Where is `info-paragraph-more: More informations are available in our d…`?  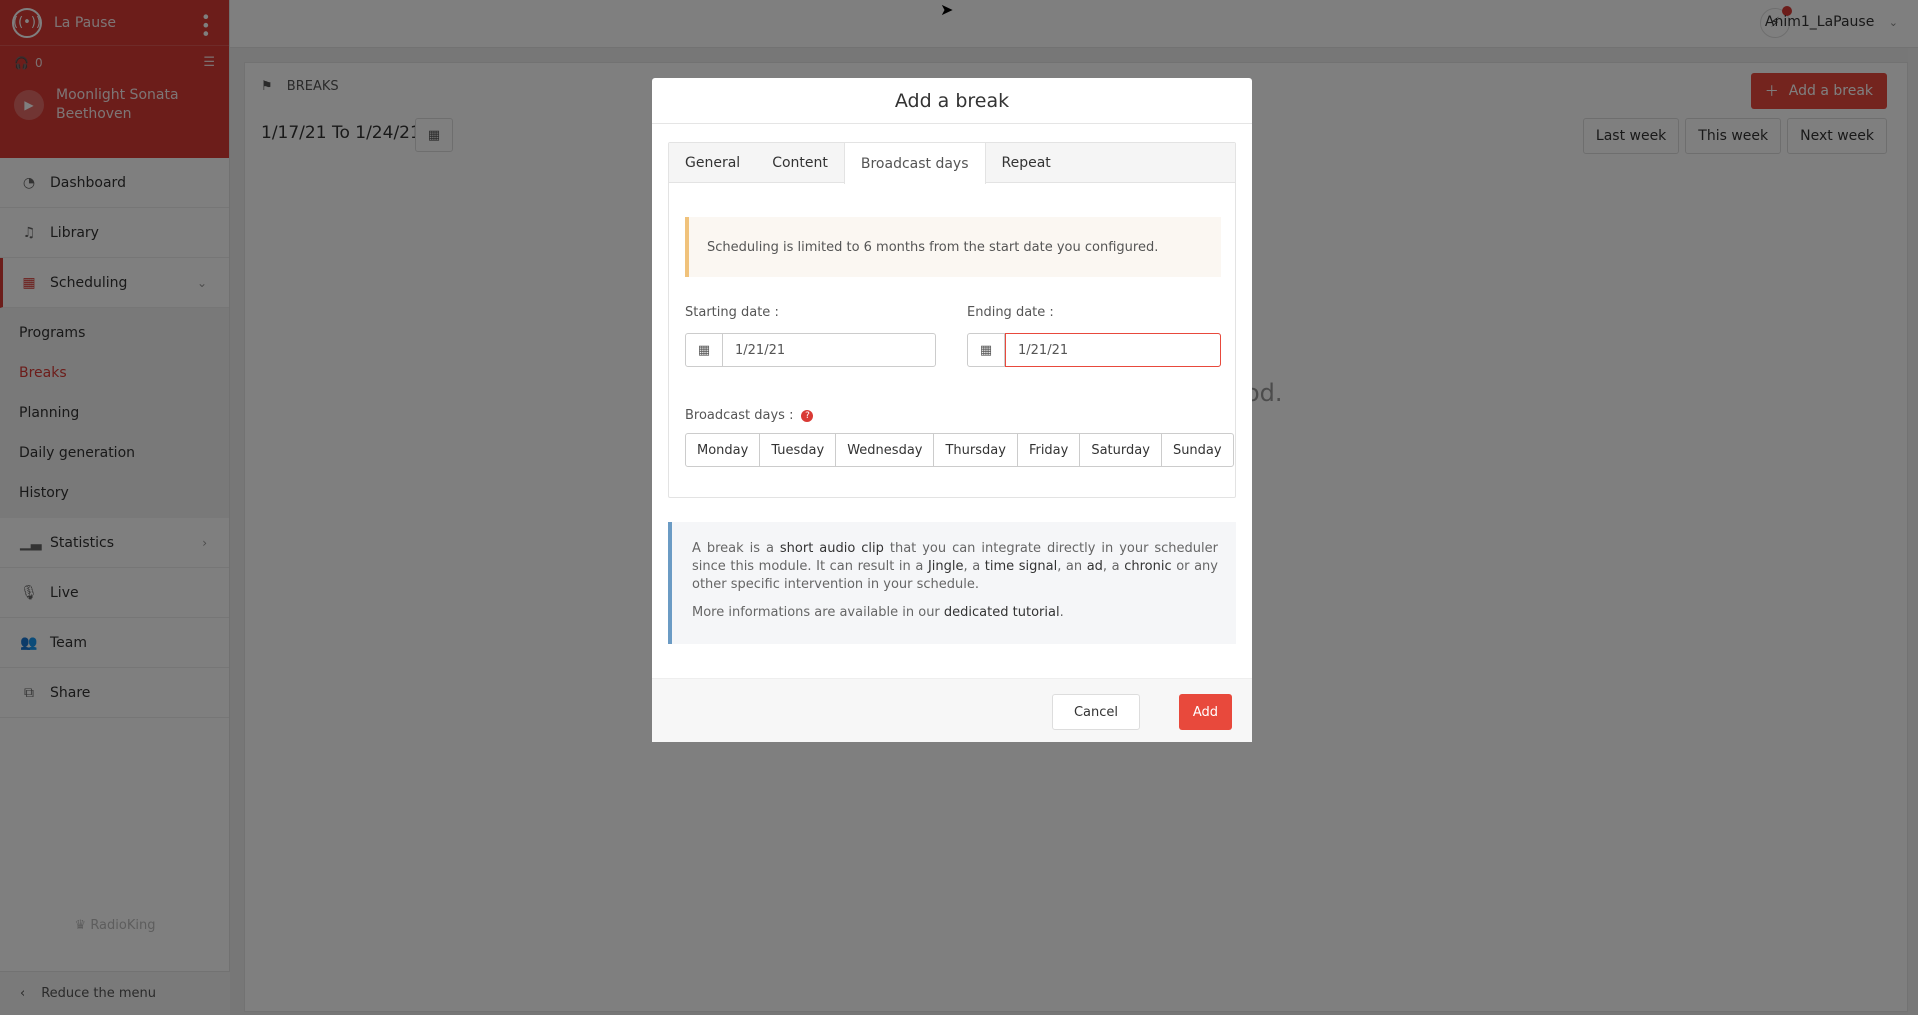
info-paragraph-more: More informations are available in our d… is located at coordinates (878, 612).